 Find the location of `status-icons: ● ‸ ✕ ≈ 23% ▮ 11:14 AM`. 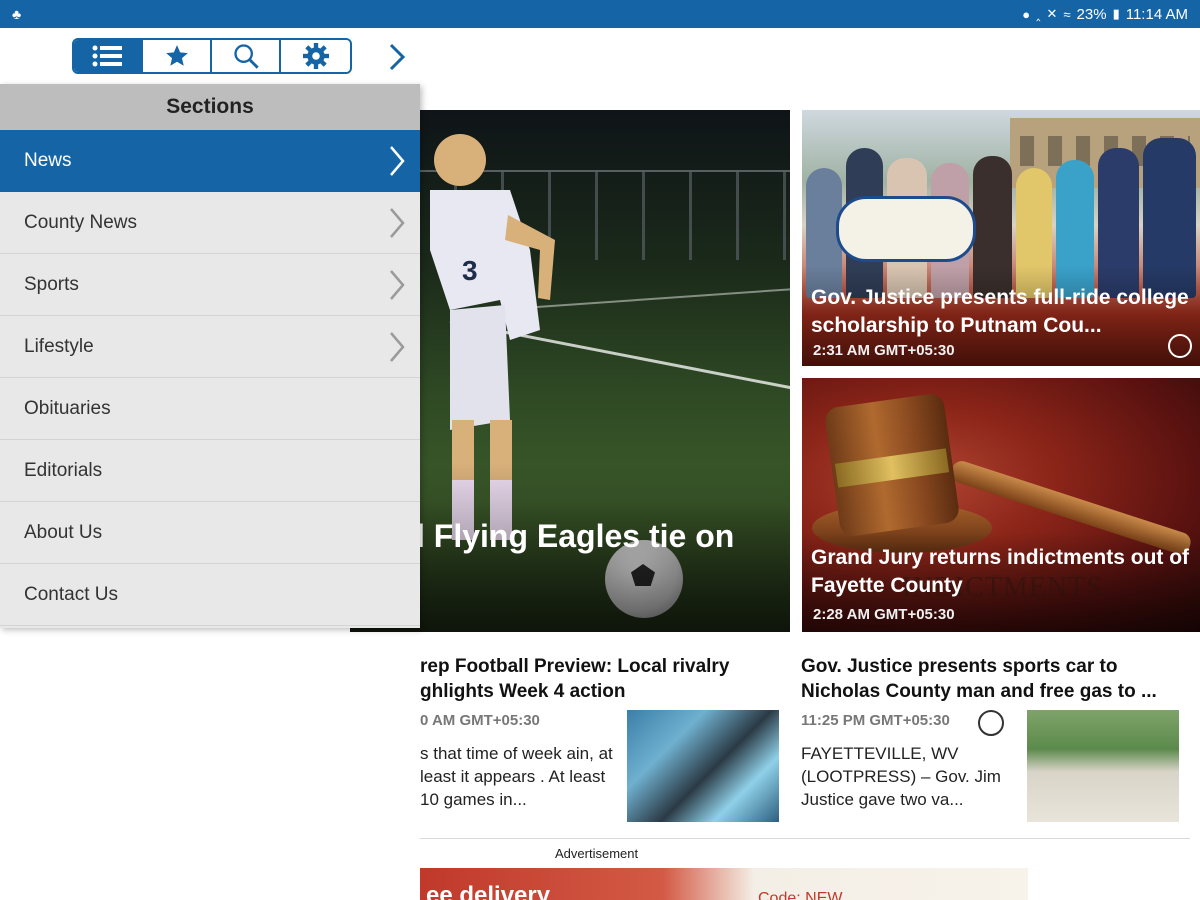

status-icons: ● ‸ ✕ ≈ 23% ▮ 11:14 AM is located at coordinates (1105, 14).